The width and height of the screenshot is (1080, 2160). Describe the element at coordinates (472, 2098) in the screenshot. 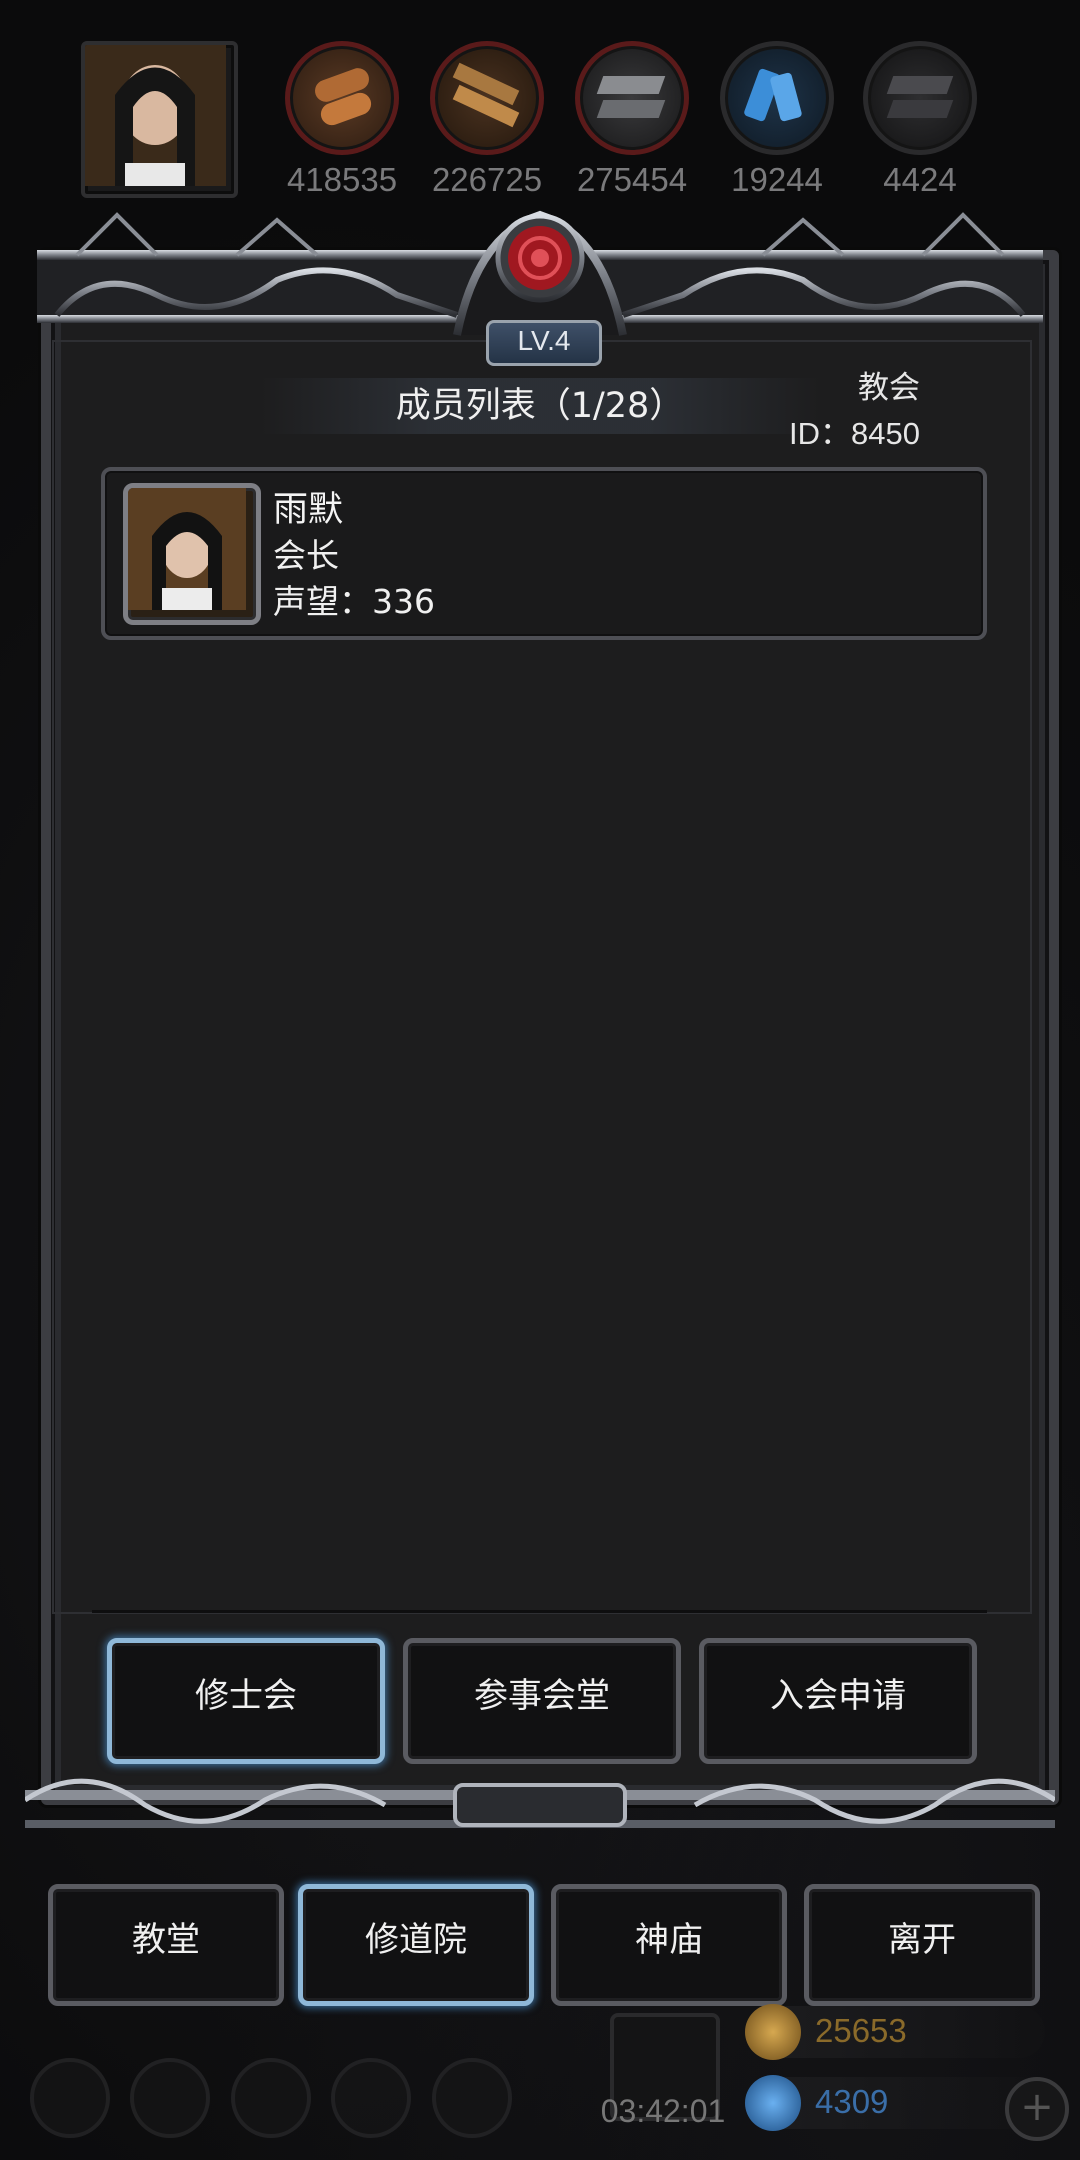

I see `task-scroll-icon` at that location.